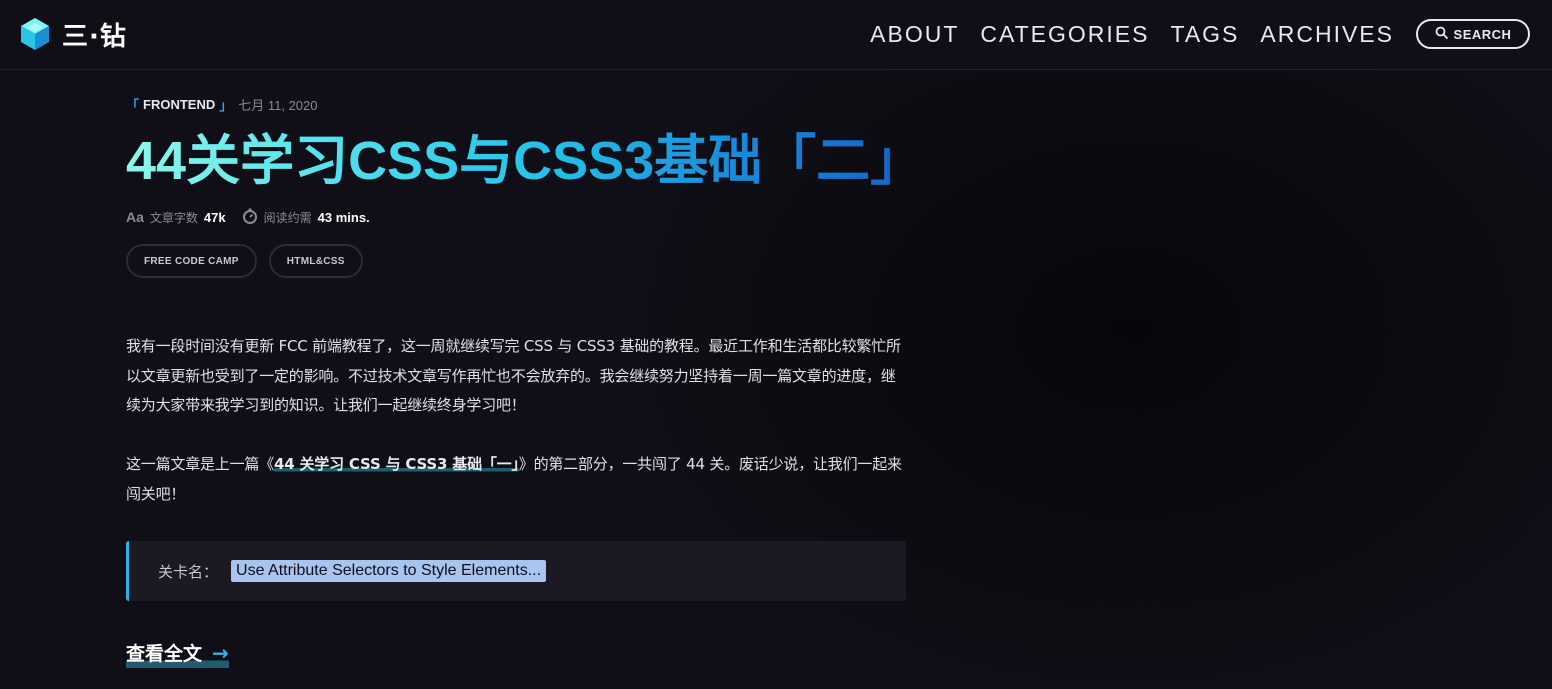  What do you see at coordinates (1482, 34) in the screenshot?
I see `search-label: SEARCH` at bounding box center [1482, 34].